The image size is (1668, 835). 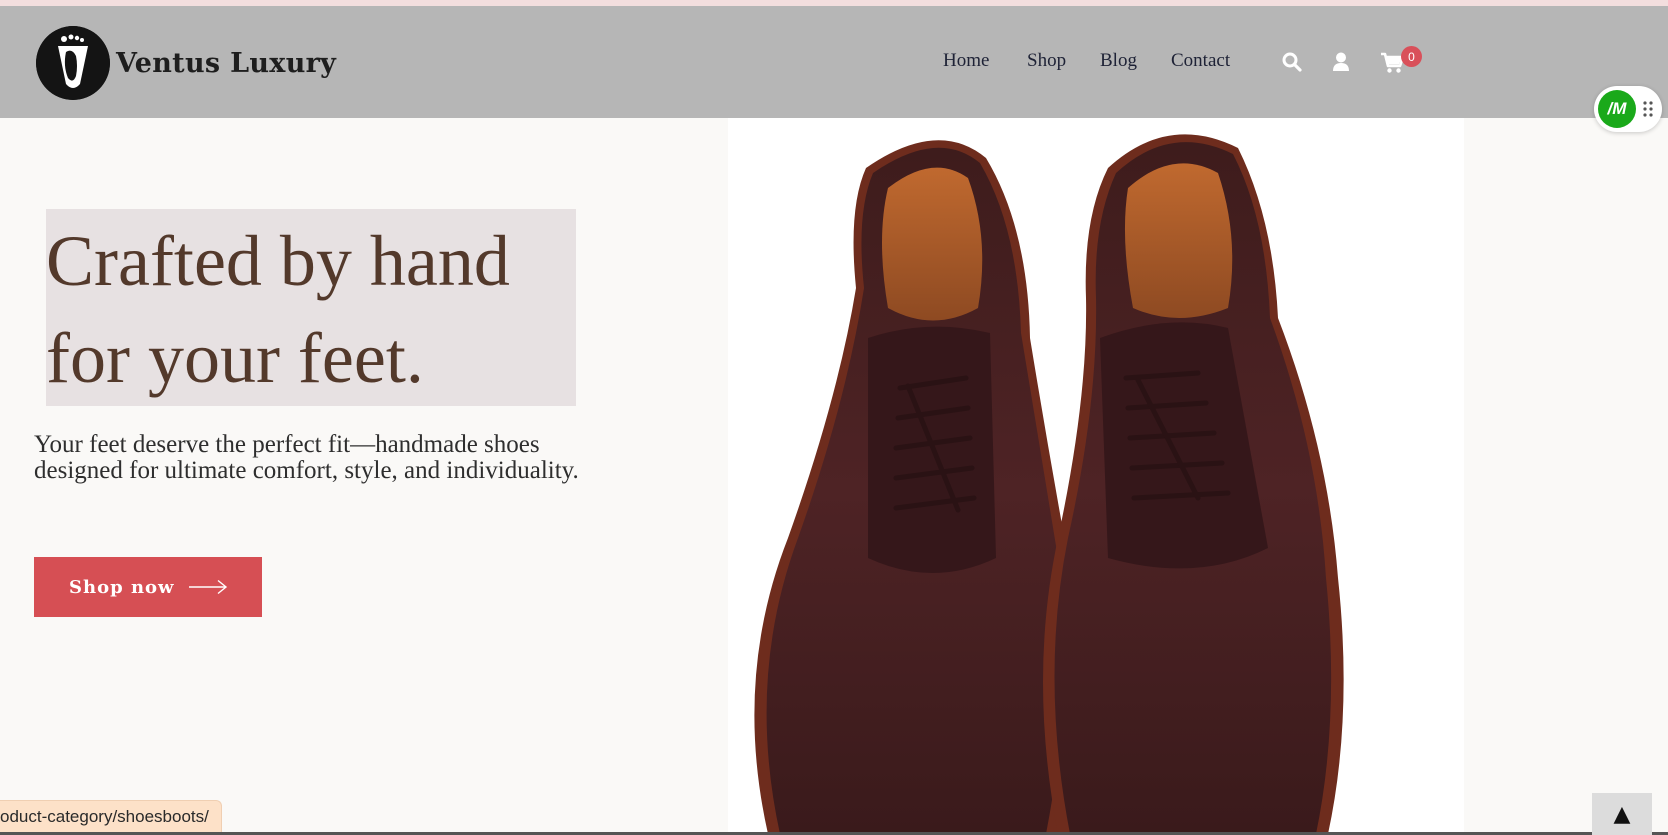 What do you see at coordinates (1411, 56) in the screenshot?
I see `cart-count-badge: 0` at bounding box center [1411, 56].